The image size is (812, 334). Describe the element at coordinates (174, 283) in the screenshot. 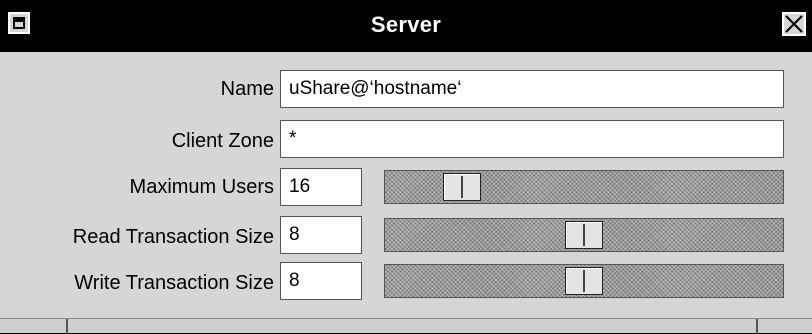

I see `write-transaction-size-label: Write Transaction Size` at that location.